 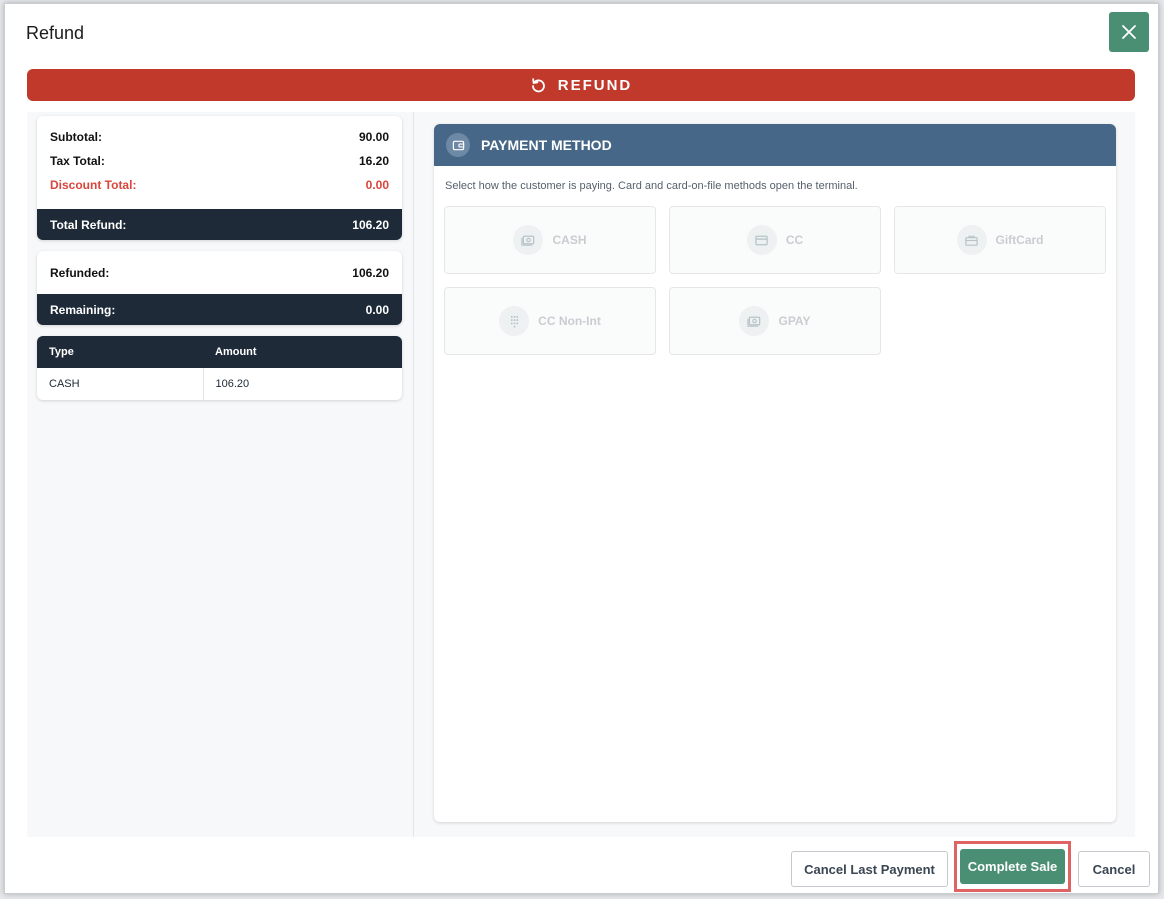 What do you see at coordinates (377, 309) in the screenshot?
I see `remaining-value: 0.00` at bounding box center [377, 309].